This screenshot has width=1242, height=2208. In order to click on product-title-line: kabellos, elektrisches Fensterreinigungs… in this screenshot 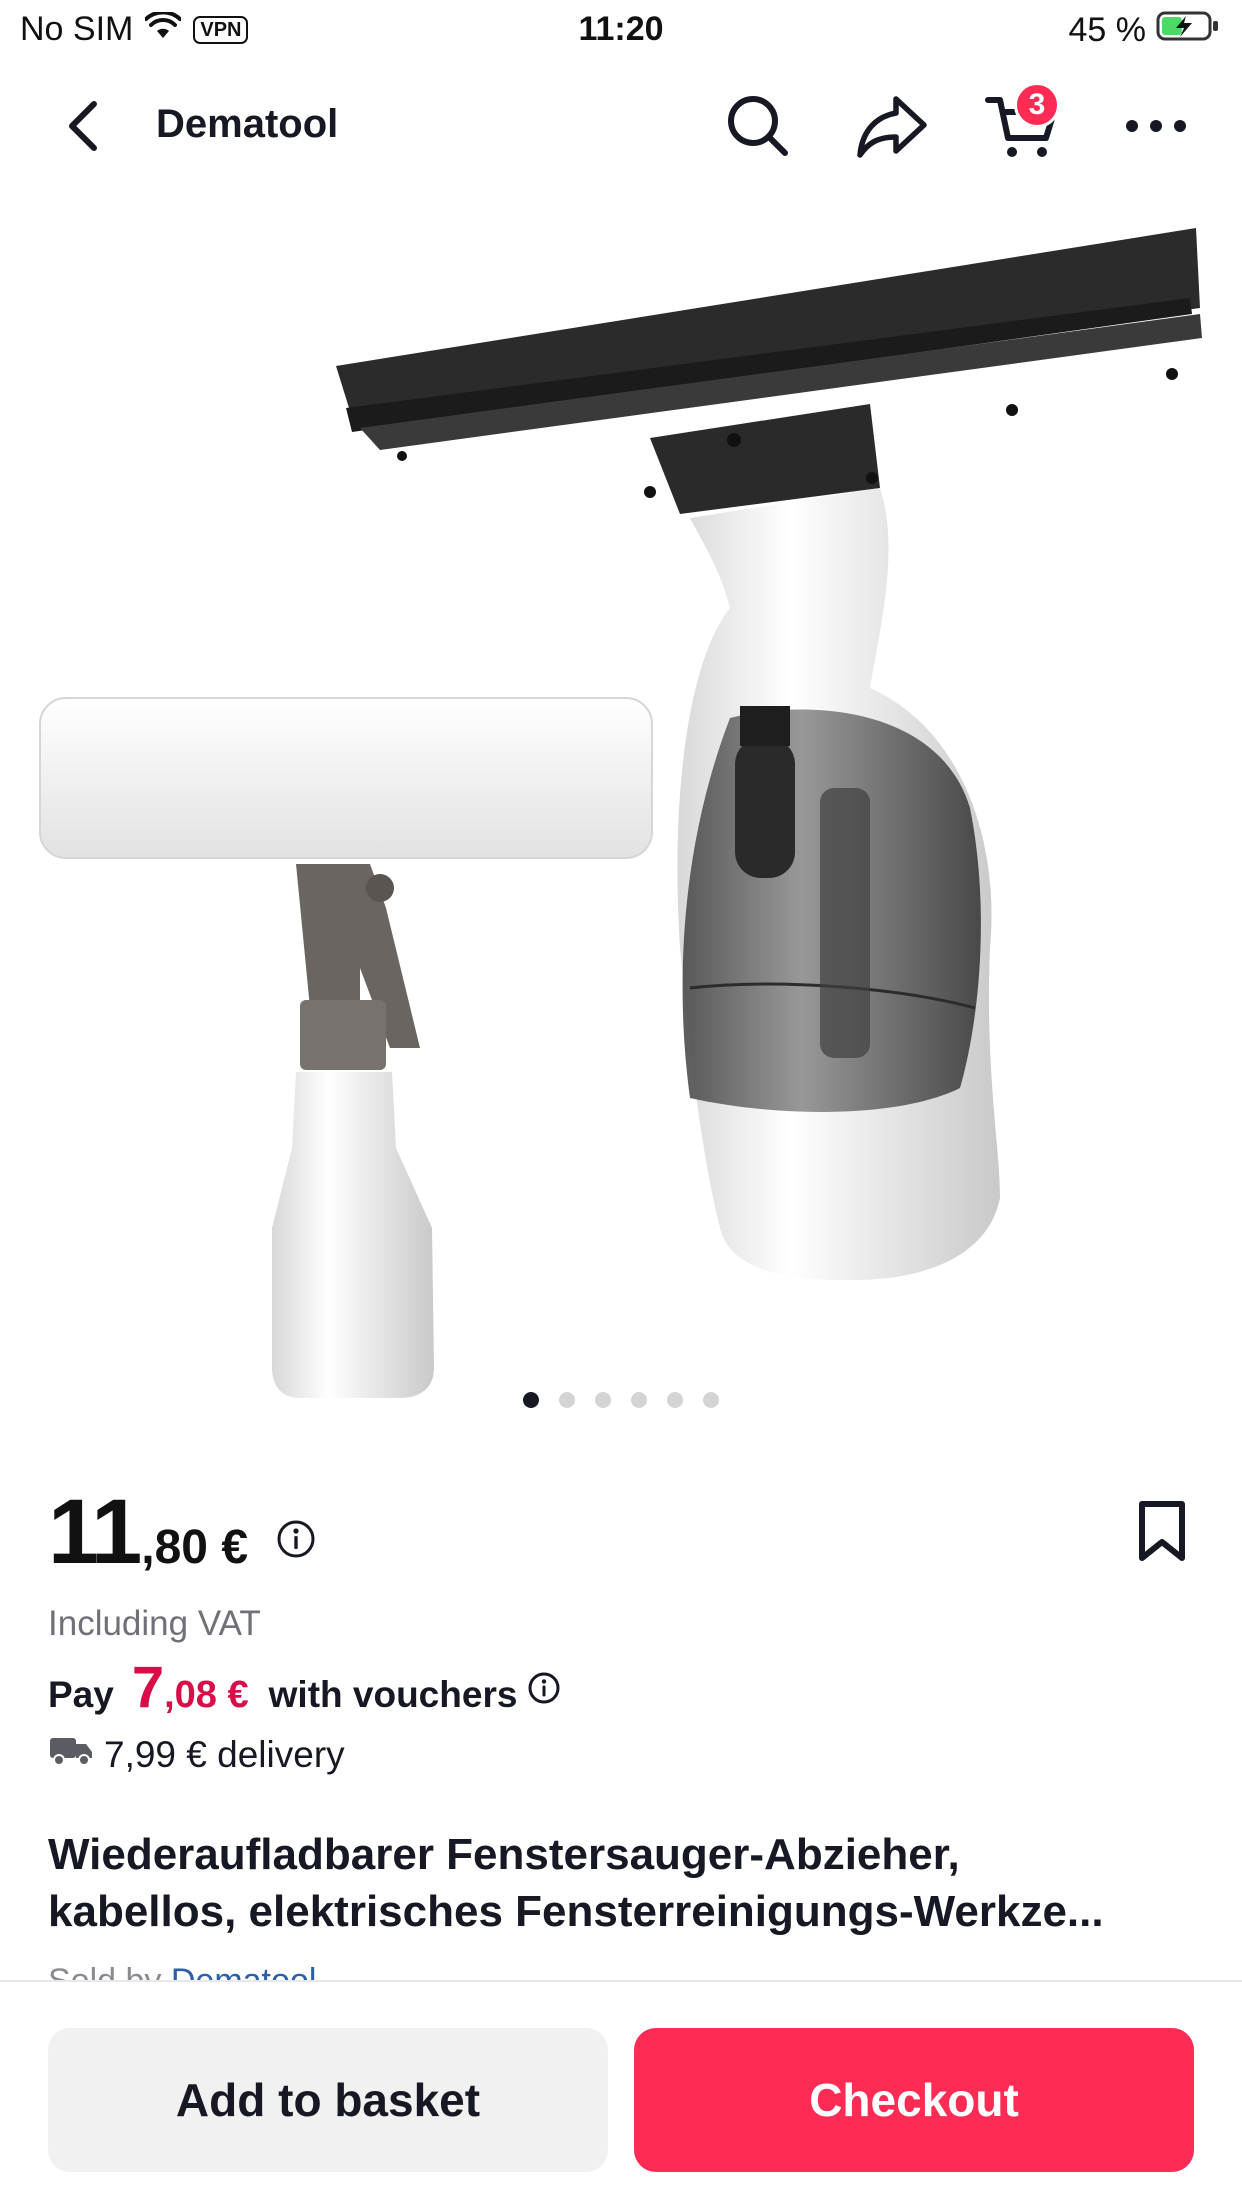, I will do `click(576, 1911)`.